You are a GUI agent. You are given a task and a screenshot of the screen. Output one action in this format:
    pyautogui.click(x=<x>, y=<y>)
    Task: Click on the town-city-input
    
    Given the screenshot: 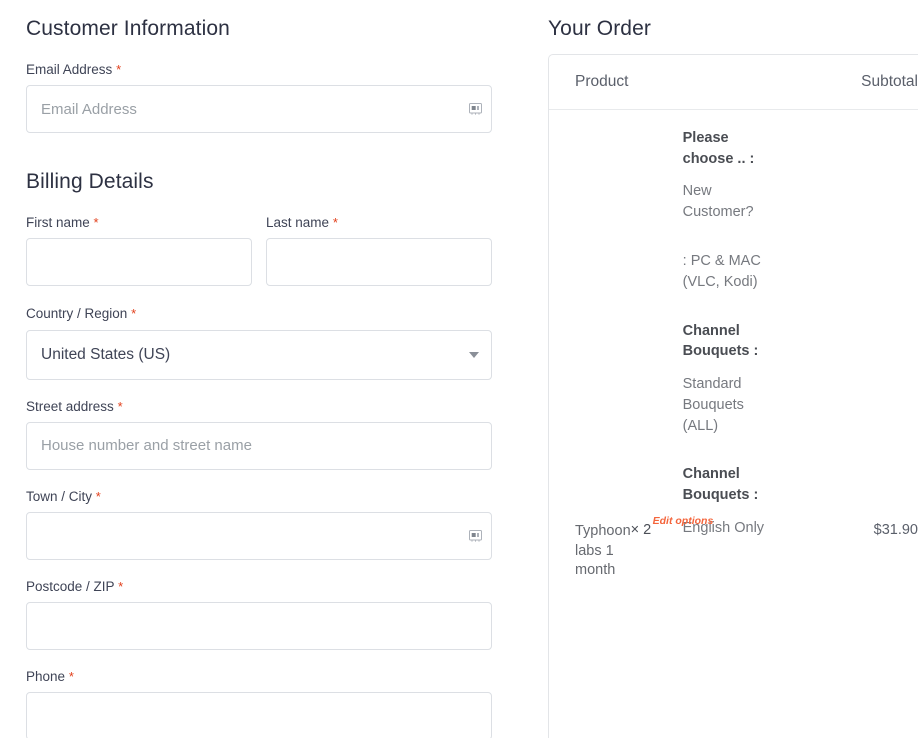 What is the action you would take?
    pyautogui.click(x=259, y=535)
    